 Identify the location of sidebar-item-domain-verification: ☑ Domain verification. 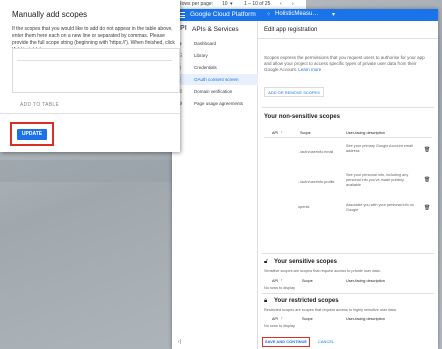
(215, 91).